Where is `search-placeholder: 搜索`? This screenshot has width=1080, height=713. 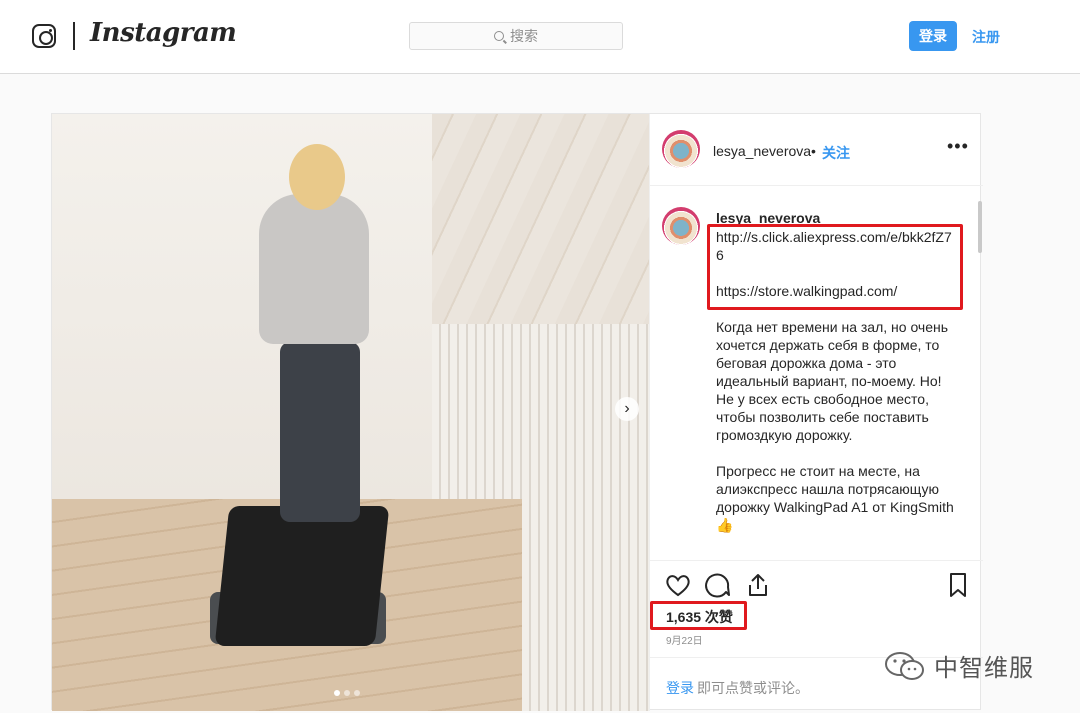 search-placeholder: 搜索 is located at coordinates (524, 36).